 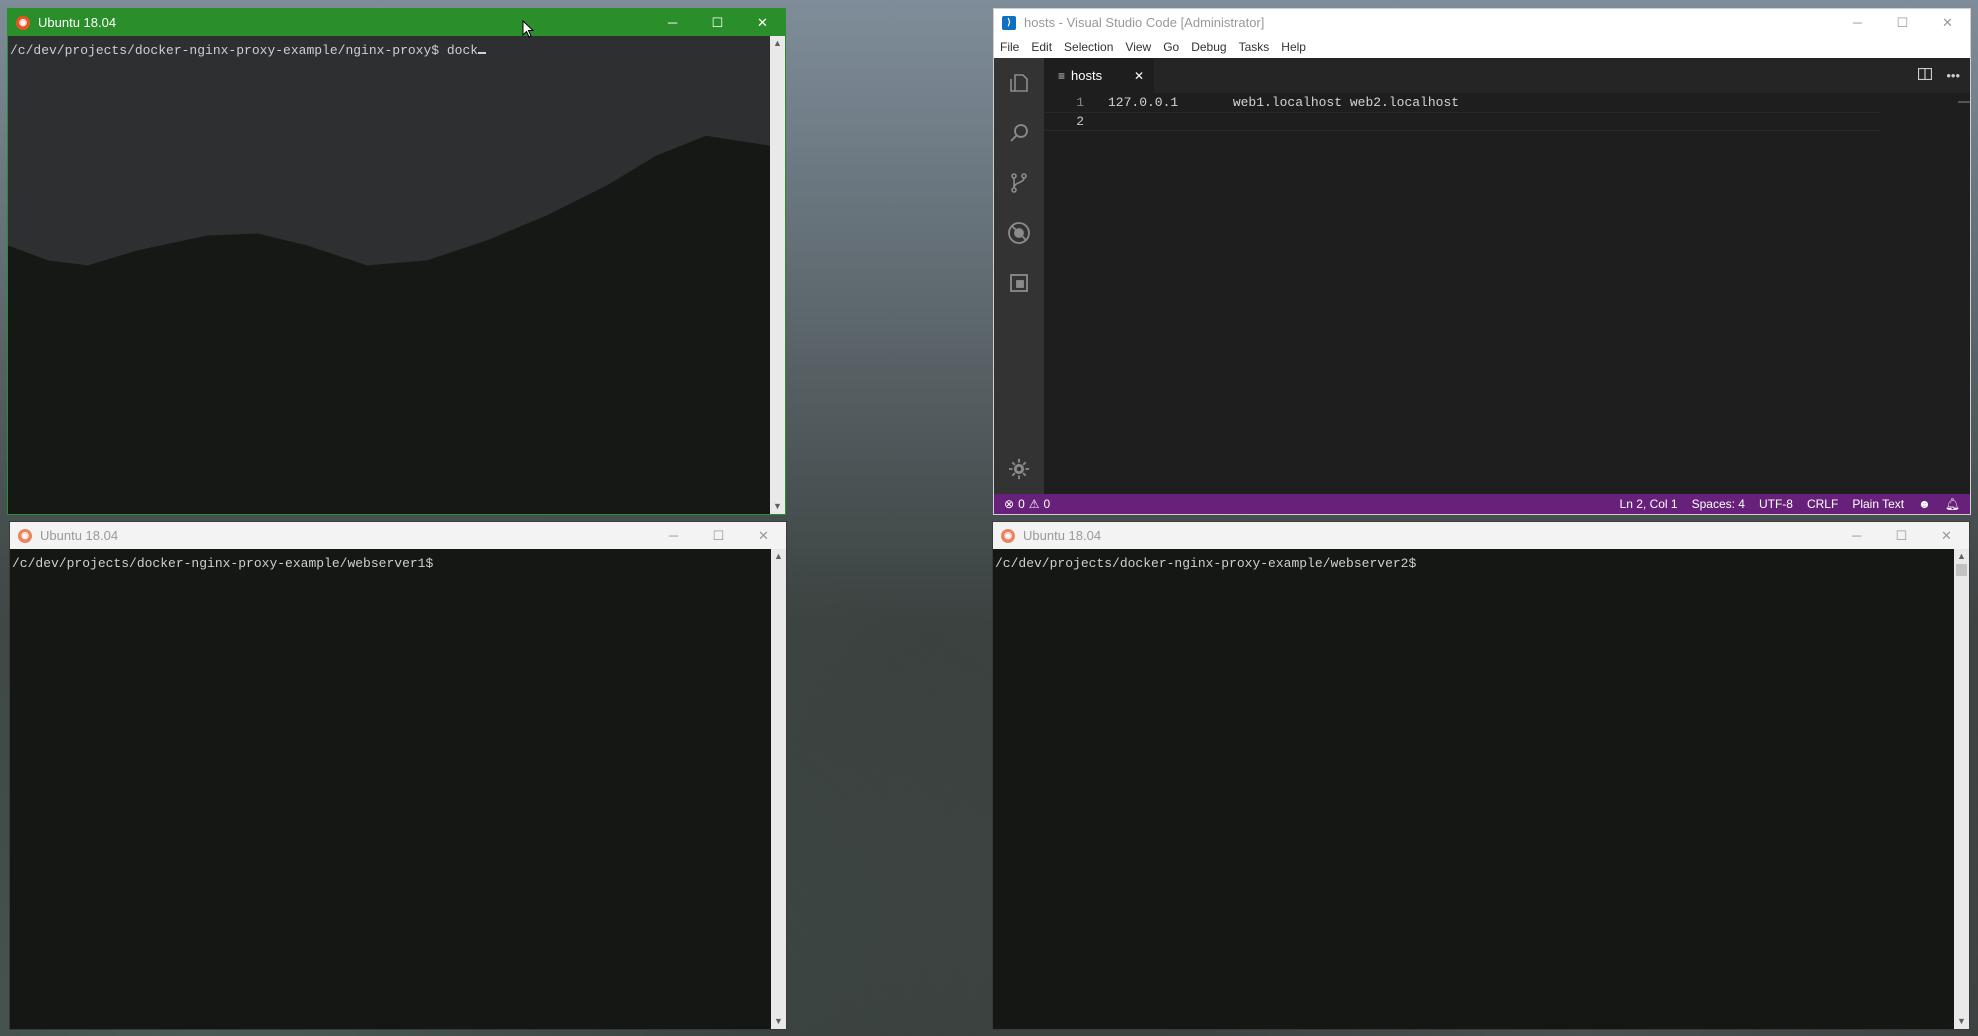 What do you see at coordinates (1041, 47) in the screenshot?
I see `menu-edit: Edit` at bounding box center [1041, 47].